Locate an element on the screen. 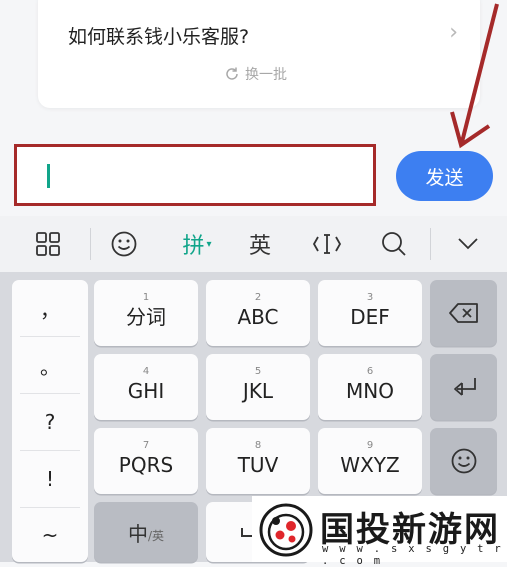  key-3: 3 DEF is located at coordinates (370, 313).